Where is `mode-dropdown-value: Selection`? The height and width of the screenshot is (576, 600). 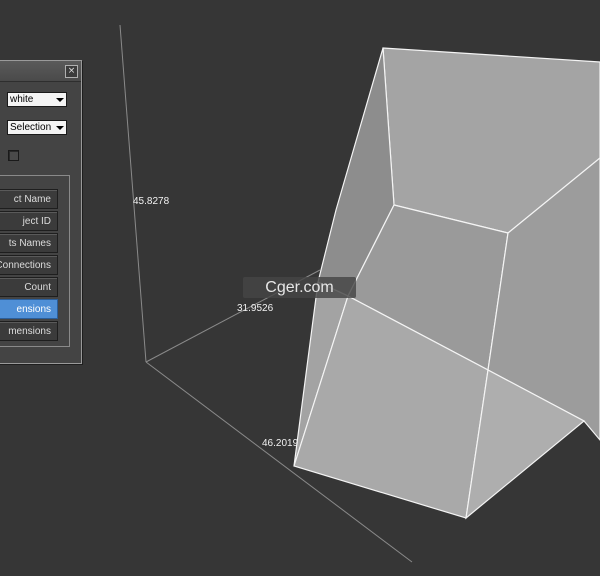 mode-dropdown-value: Selection is located at coordinates (31, 127).